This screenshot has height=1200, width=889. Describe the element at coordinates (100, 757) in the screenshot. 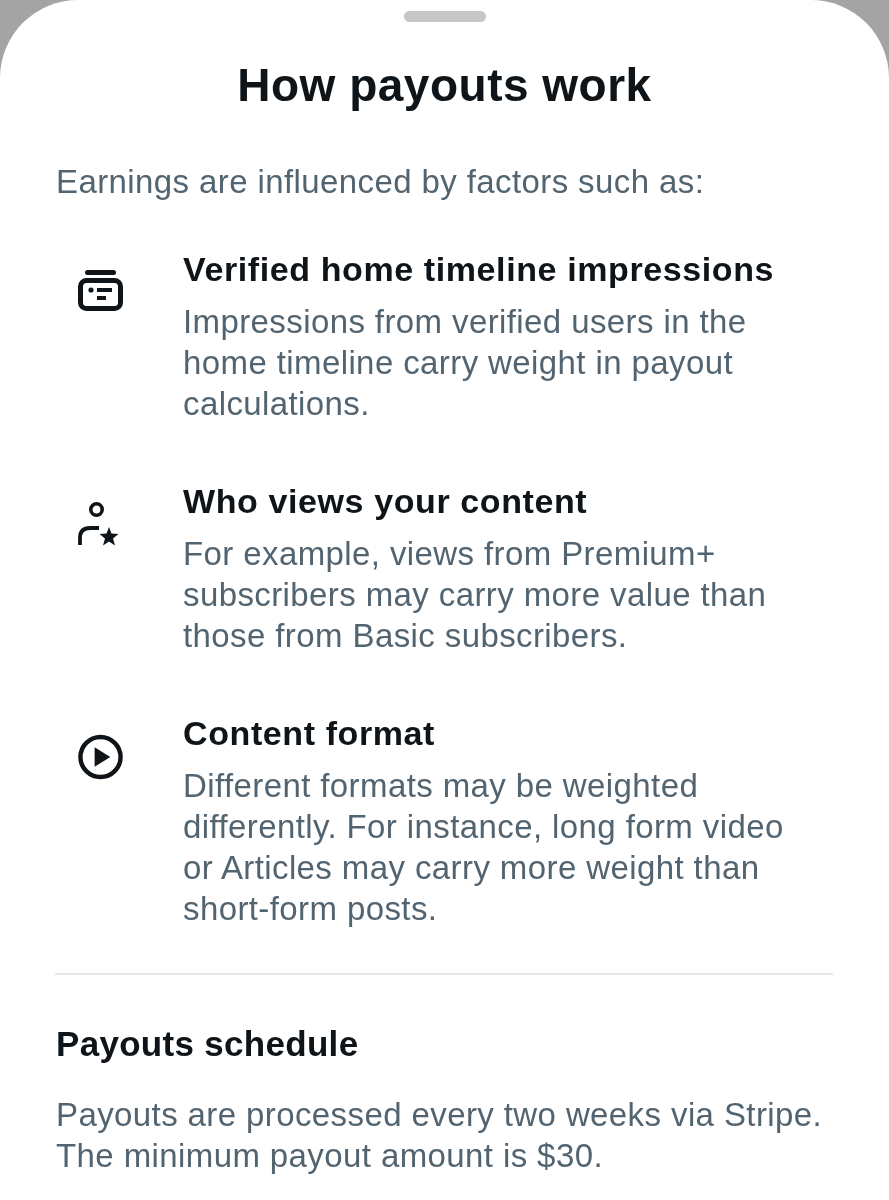

I see `play-icon` at that location.